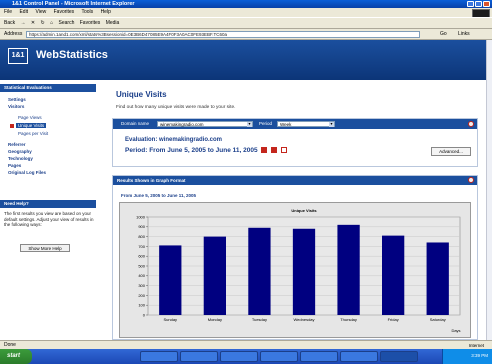  I want to click on sidebar-item-settings: Settings, so click(17, 99).